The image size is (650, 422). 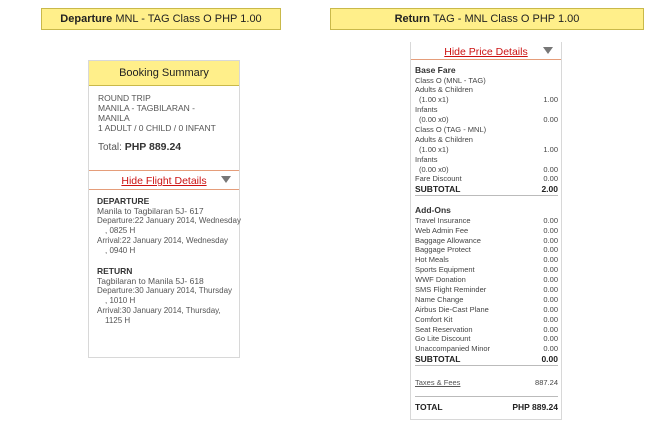 I want to click on return-dep-line: Departure:30 January 2014, Thursday, so click(x=165, y=290).